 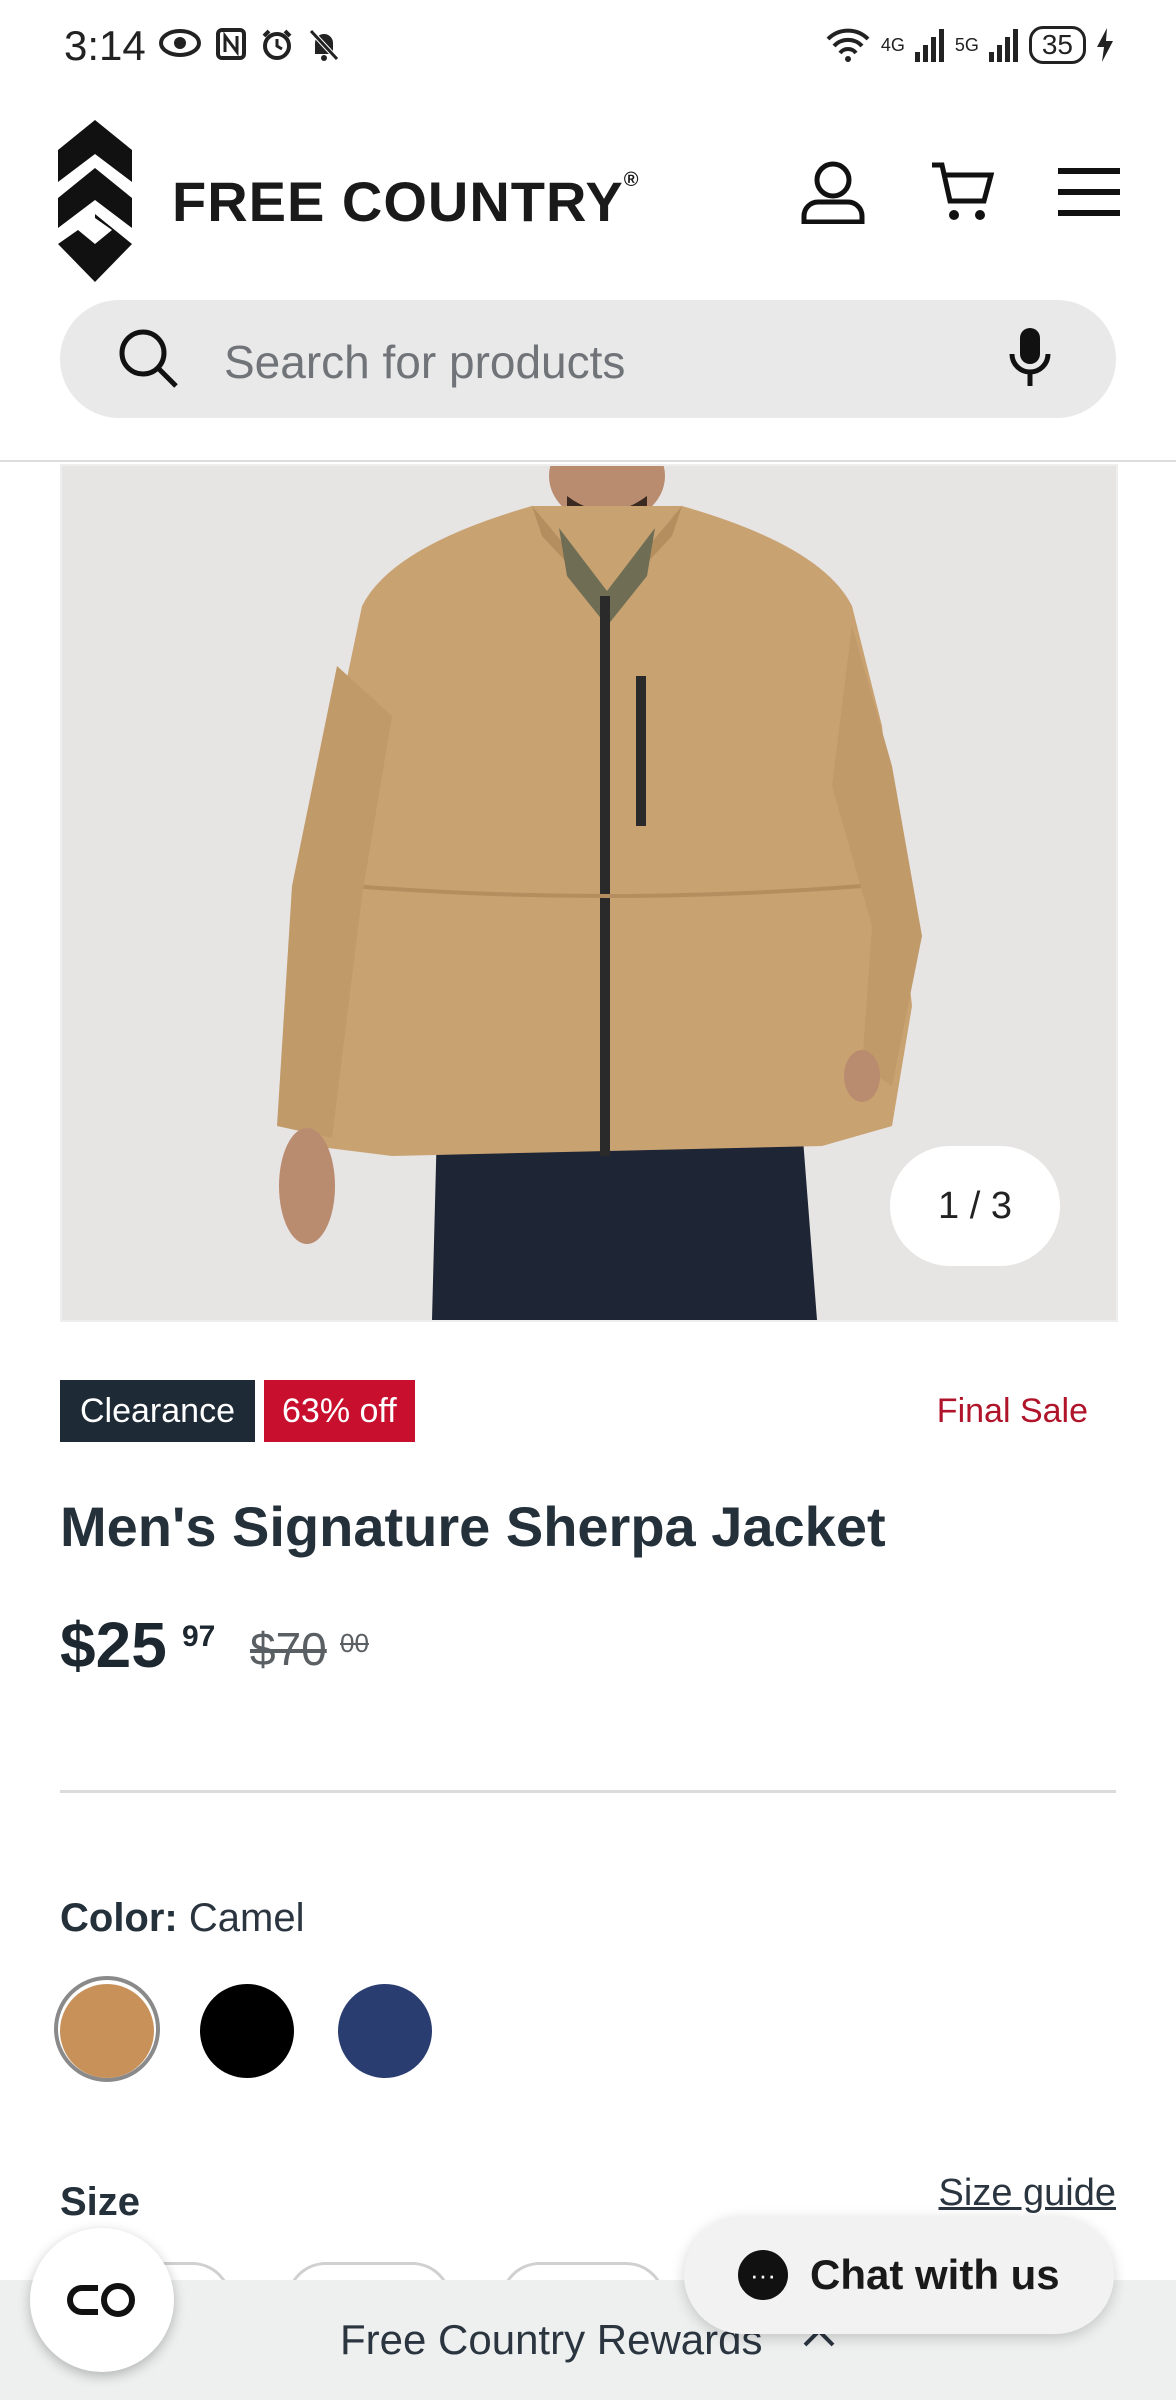 I want to click on menu-icon, so click(x=1089, y=192).